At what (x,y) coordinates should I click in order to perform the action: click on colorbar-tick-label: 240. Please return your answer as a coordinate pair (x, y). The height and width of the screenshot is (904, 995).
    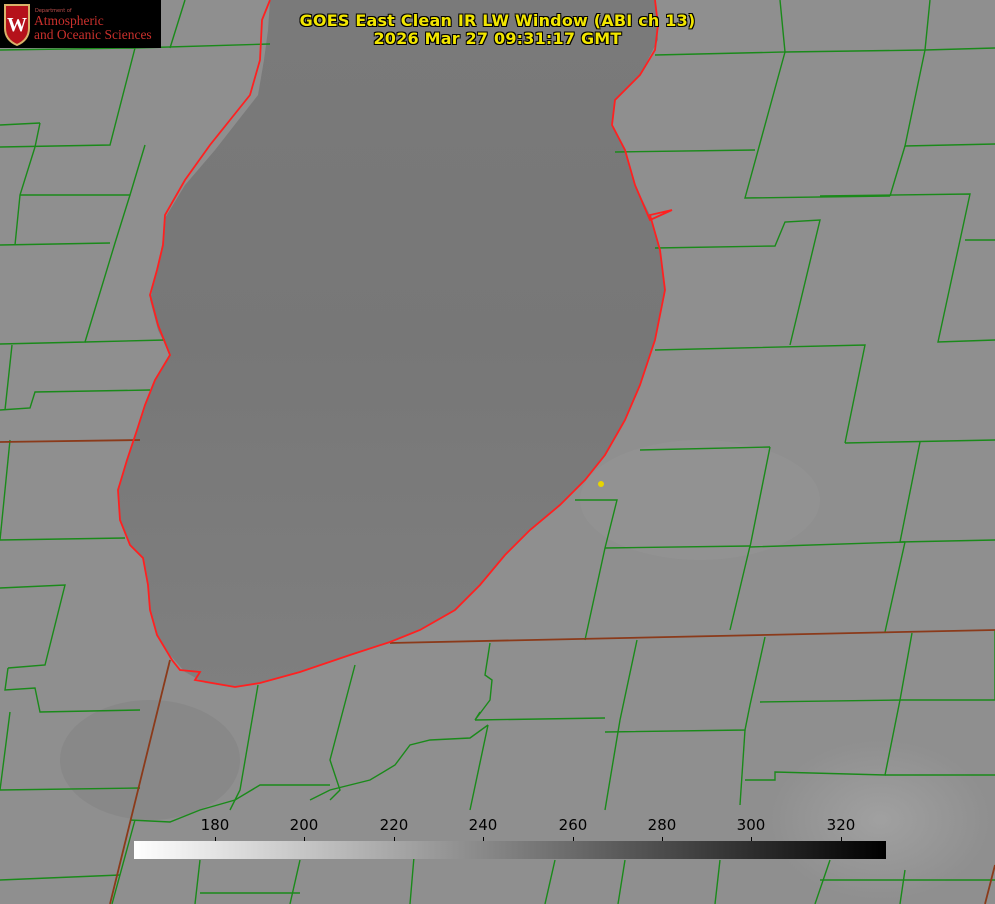
    Looking at the image, I should click on (483, 825).